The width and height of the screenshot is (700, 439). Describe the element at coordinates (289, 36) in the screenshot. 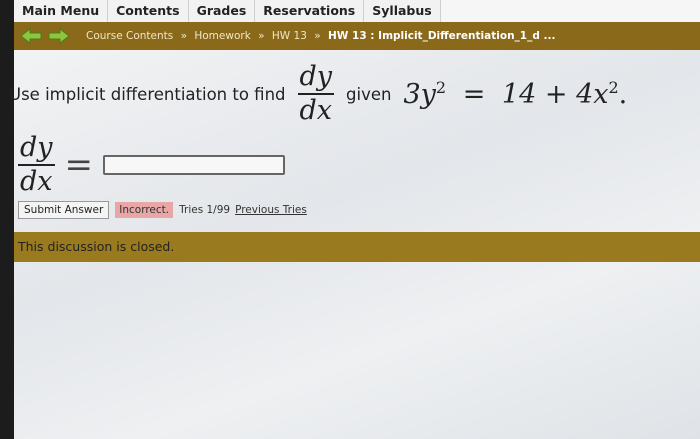

I see `breadcrumb-hw13: HW 13` at that location.